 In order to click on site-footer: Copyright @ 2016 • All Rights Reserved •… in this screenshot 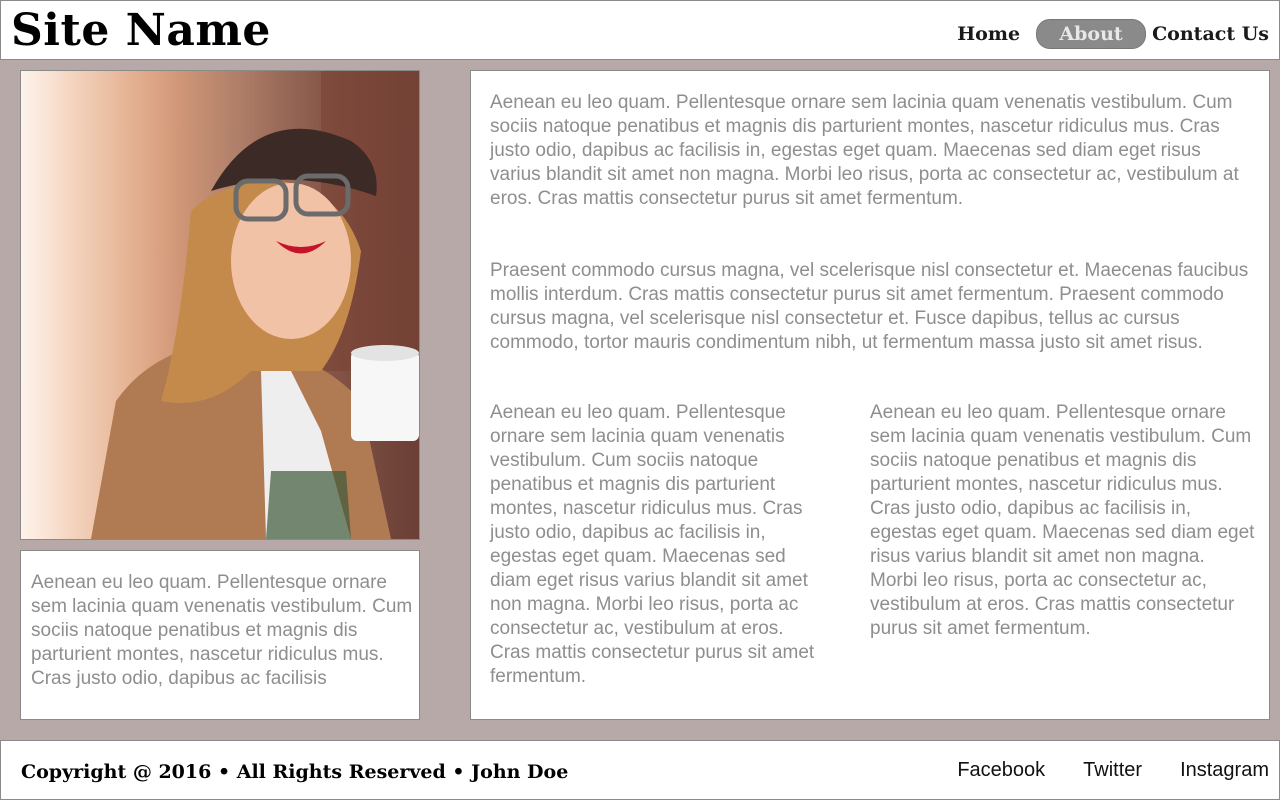, I will do `click(640, 770)`.